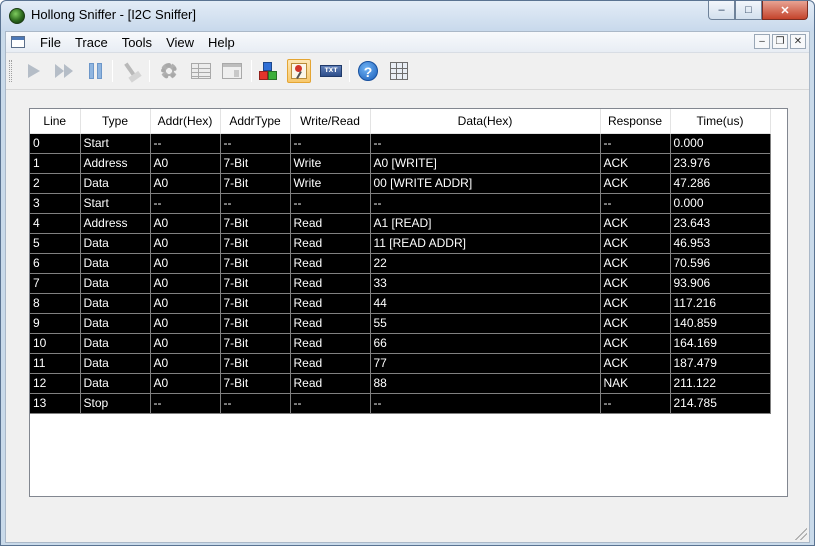 The image size is (815, 546). I want to click on menu-trace: Trace, so click(91, 42).